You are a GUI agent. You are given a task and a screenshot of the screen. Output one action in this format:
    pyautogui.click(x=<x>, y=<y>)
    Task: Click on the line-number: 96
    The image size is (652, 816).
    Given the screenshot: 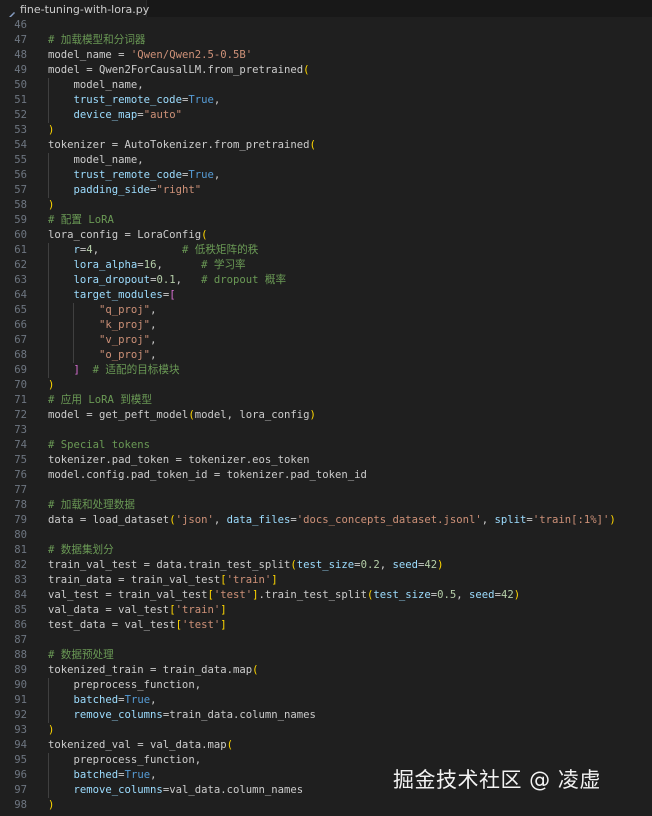 What is the action you would take?
    pyautogui.click(x=20, y=775)
    